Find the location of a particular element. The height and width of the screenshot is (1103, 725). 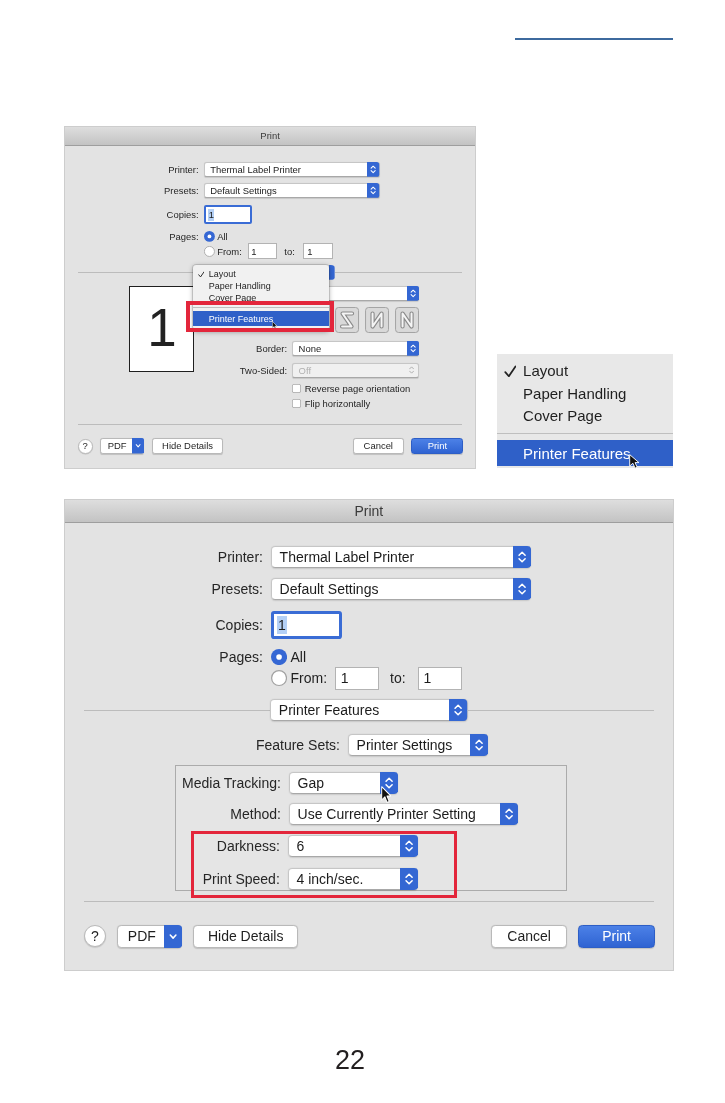

field-label: Border: is located at coordinates (272, 349).